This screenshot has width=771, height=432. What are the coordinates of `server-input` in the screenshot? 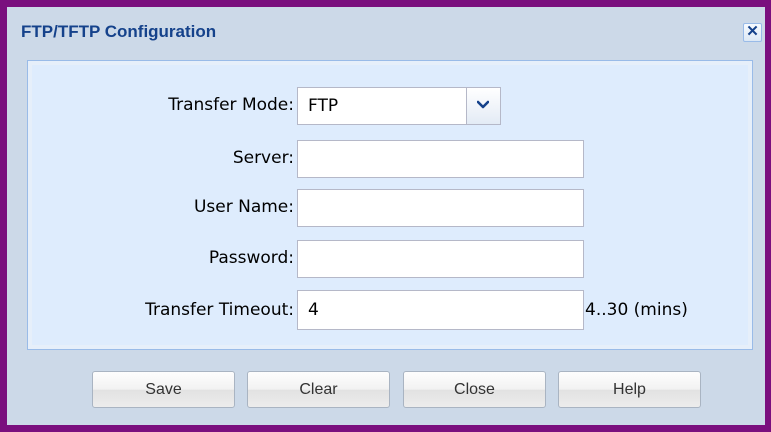 It's located at (440, 159).